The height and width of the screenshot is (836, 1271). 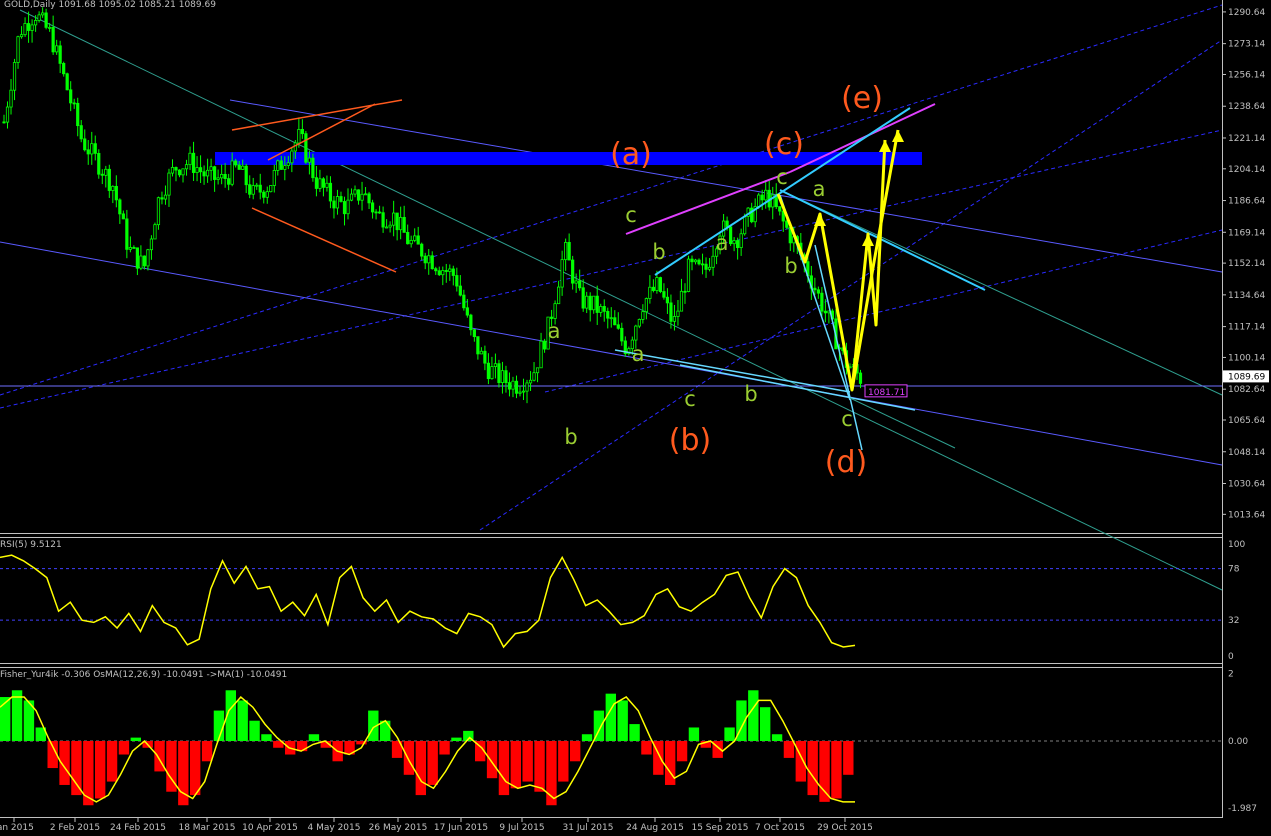 I want to click on fan-line-short, so click(x=902, y=423).